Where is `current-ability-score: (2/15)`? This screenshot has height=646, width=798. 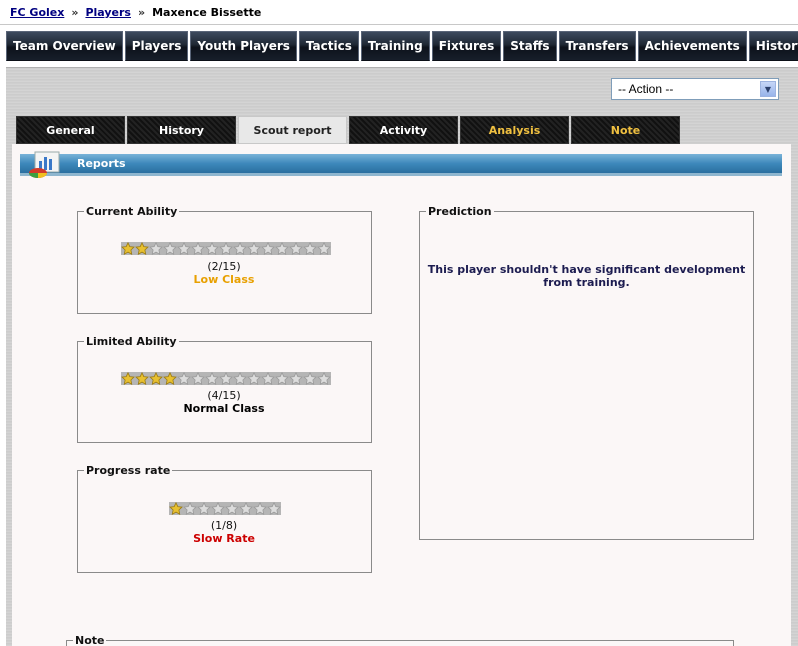 current-ability-score: (2/15) is located at coordinates (224, 266).